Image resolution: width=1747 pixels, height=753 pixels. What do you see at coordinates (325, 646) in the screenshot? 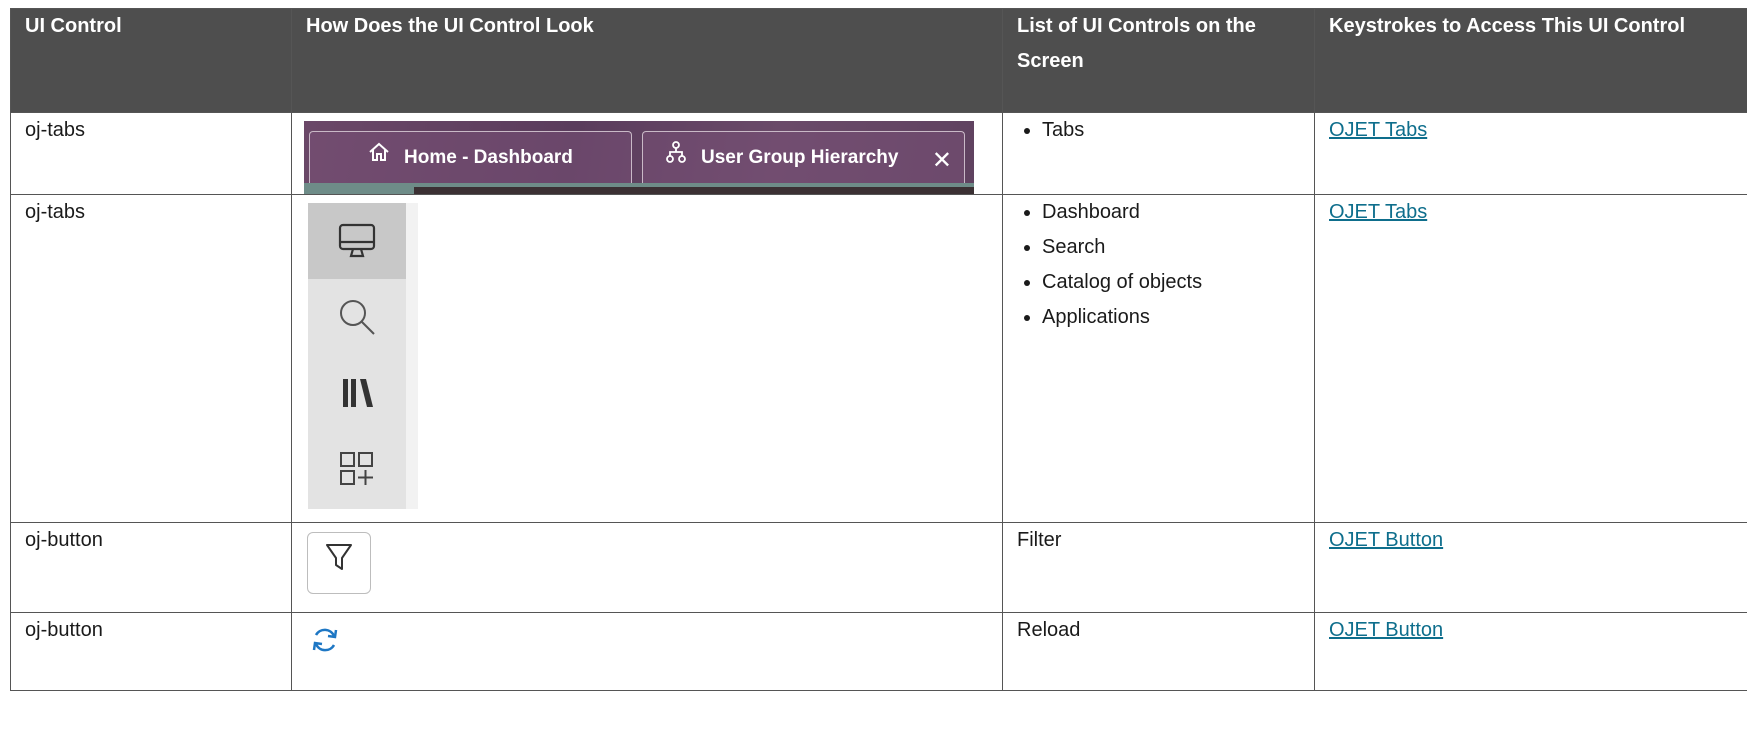
I see `reload-icon` at bounding box center [325, 646].